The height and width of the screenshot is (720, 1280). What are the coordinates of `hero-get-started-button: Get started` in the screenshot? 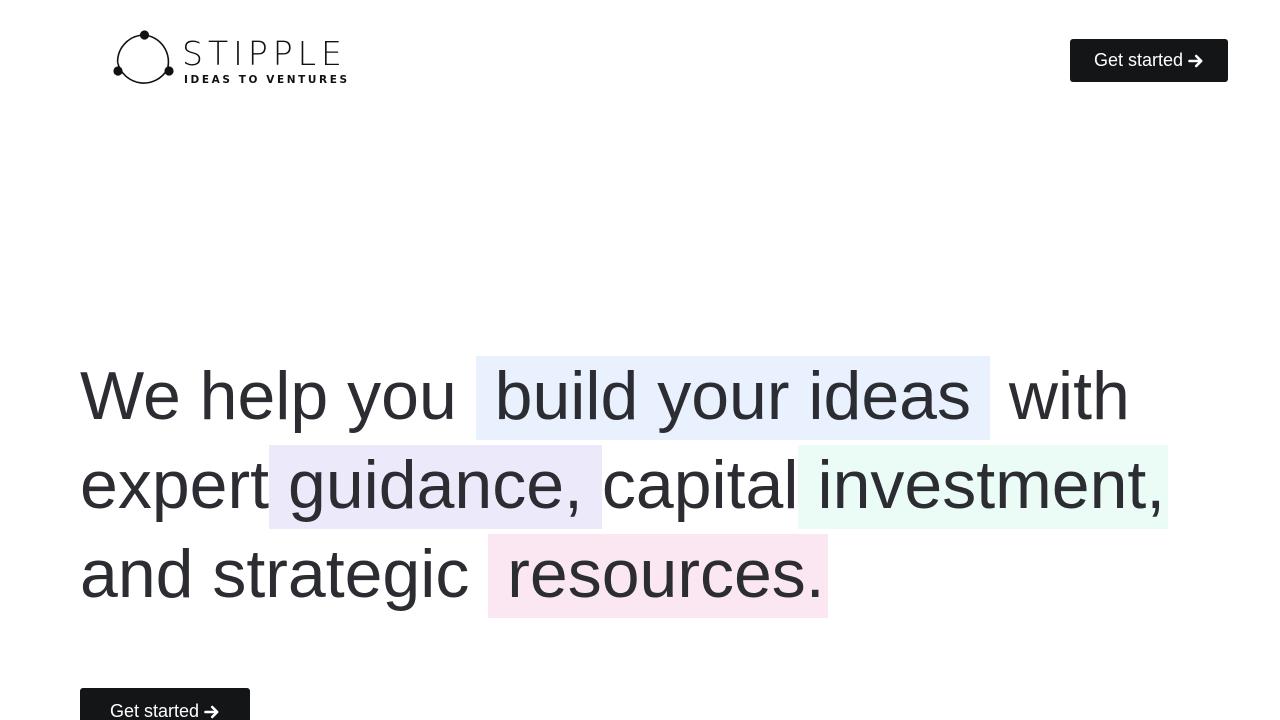 It's located at (165, 704).